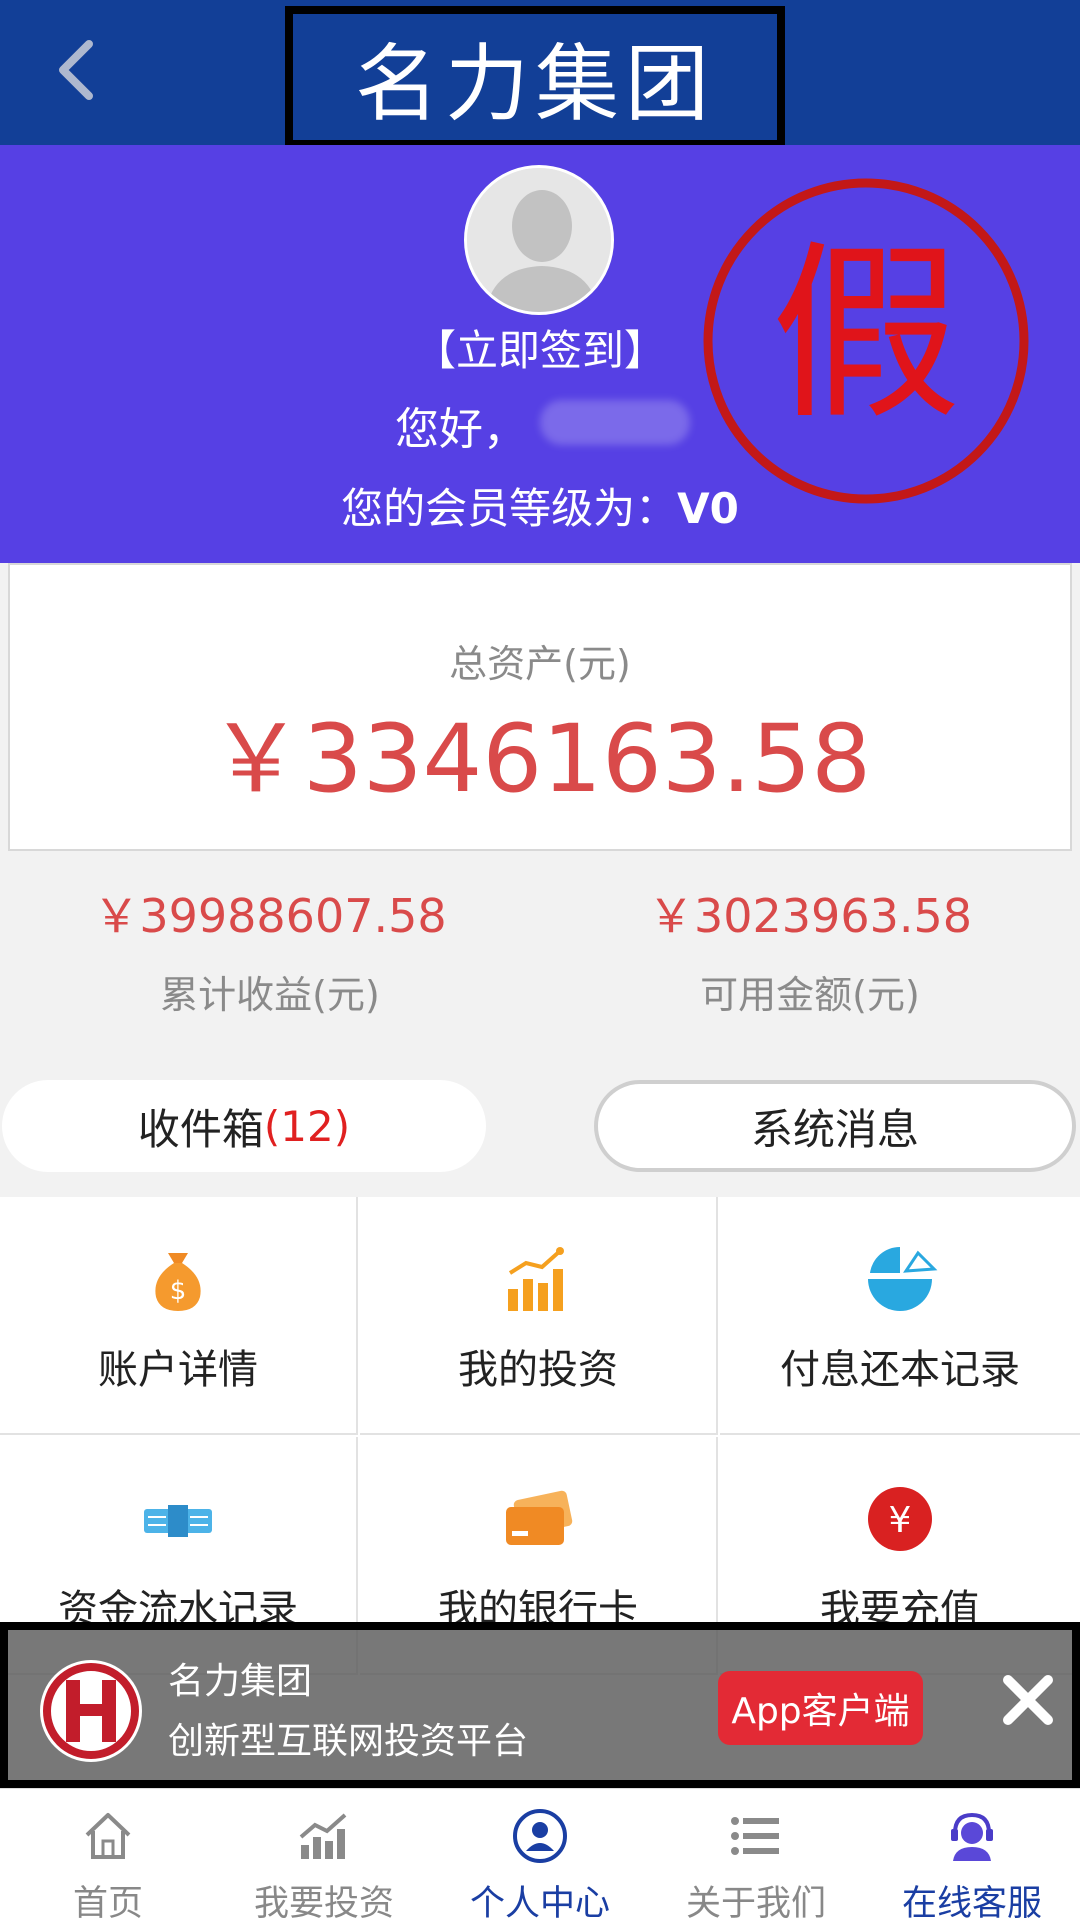 The width and height of the screenshot is (1080, 1930). I want to click on back-button, so click(75, 70).